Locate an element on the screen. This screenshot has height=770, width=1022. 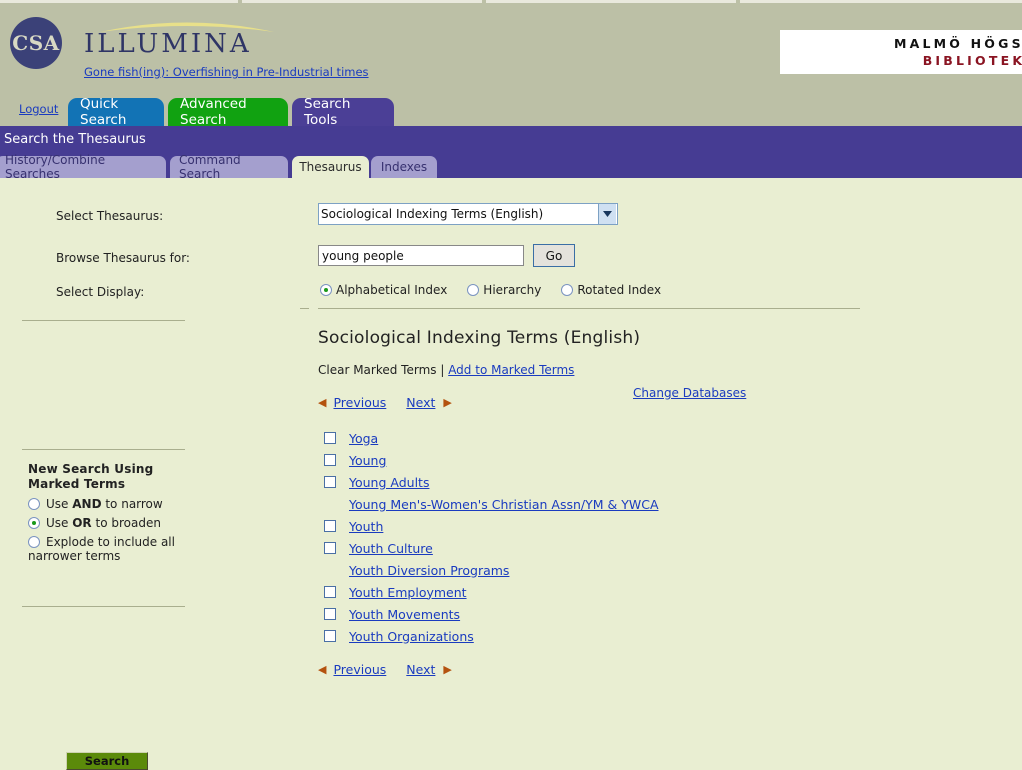
list-item: Young is located at coordinates (618, 460).